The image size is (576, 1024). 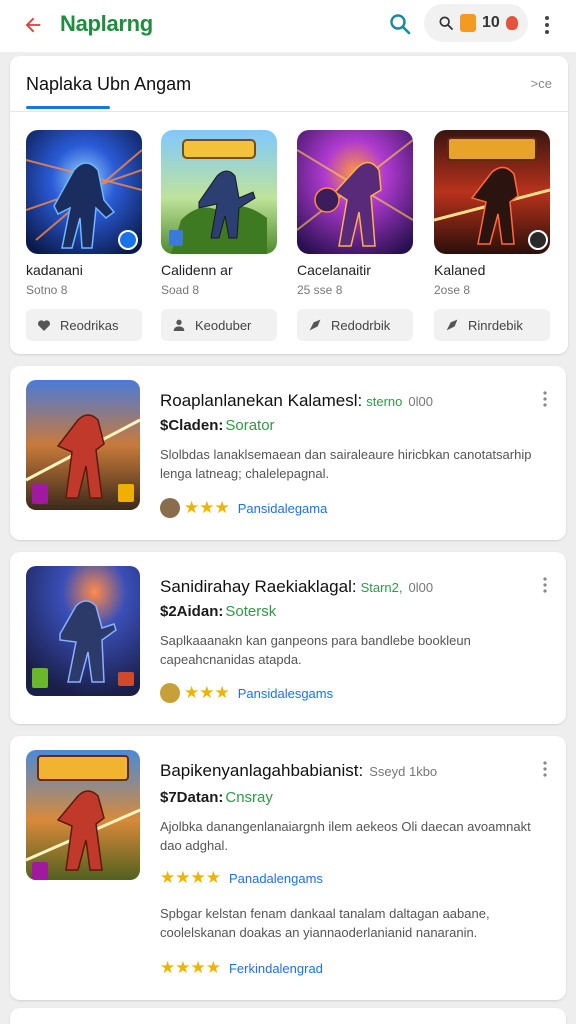 I want to click on developer-link: Pansidalegama, so click(x=283, y=508).